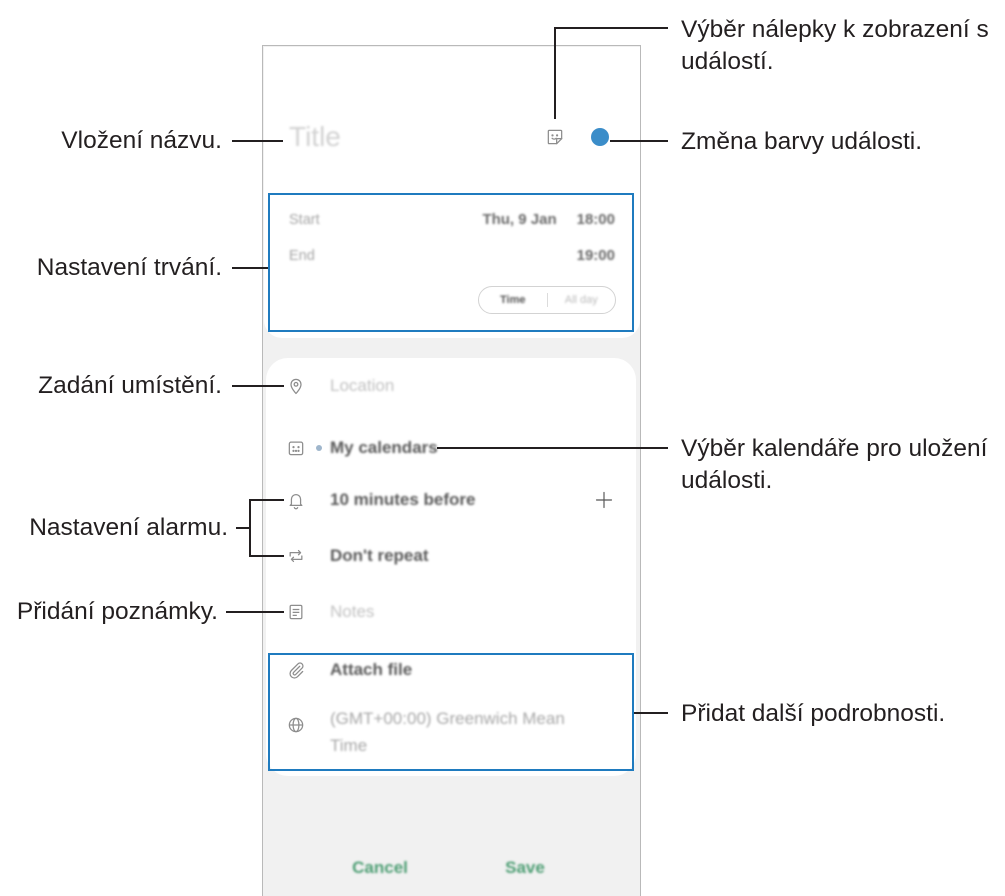  What do you see at coordinates (600, 137) in the screenshot?
I see `event-color-button` at bounding box center [600, 137].